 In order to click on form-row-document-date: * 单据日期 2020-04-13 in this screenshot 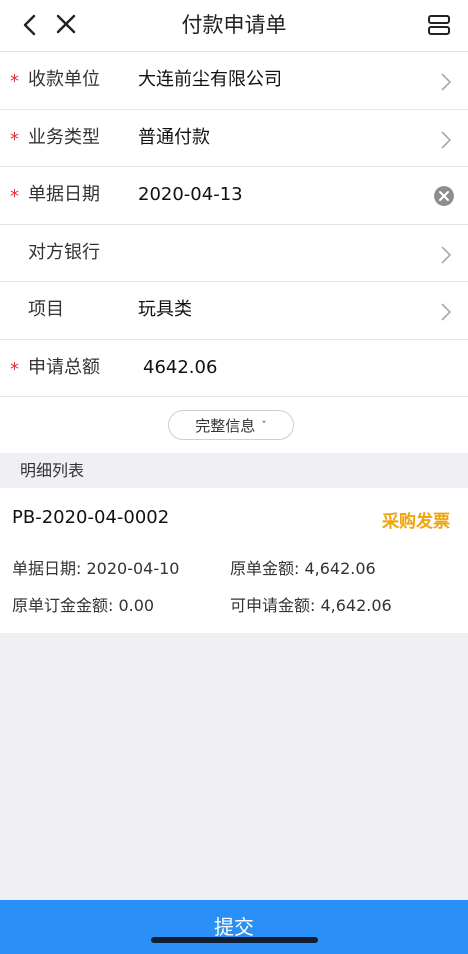, I will do `click(234, 196)`.